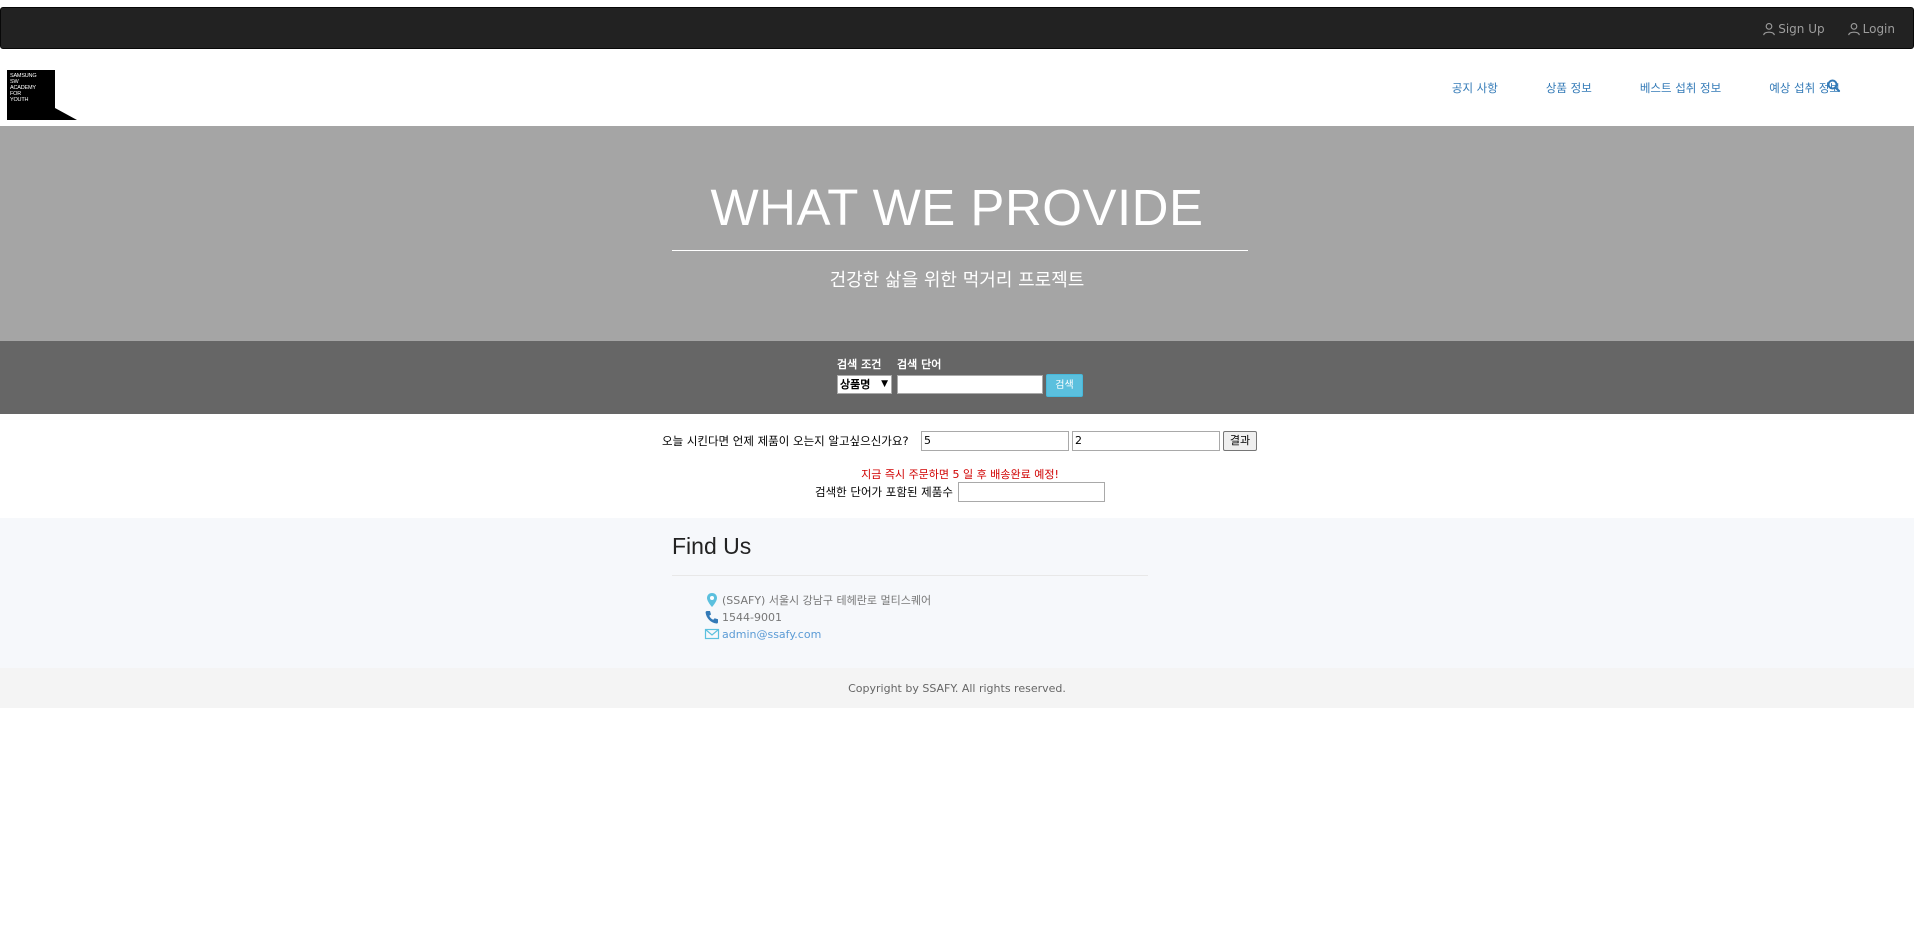 Image resolution: width=1914 pixels, height=941 pixels. I want to click on hero-subtitle: 건강한 삶을 위한 먹거리 프로젝트, so click(957, 280).